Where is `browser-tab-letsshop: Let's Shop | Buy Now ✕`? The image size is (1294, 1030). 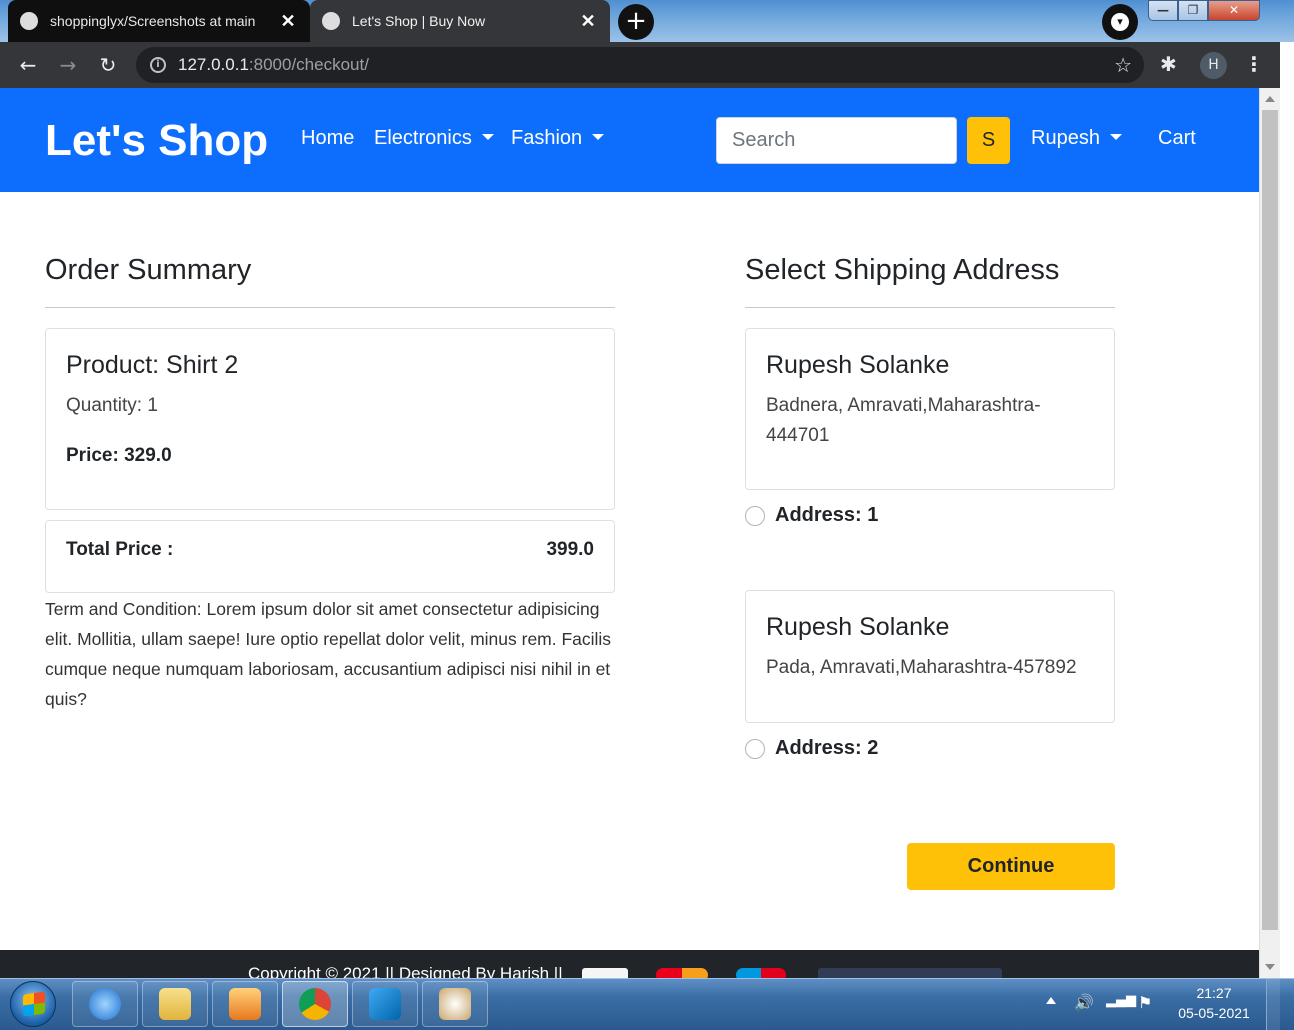 browser-tab-letsshop: Let's Shop | Buy Now ✕ is located at coordinates (460, 21).